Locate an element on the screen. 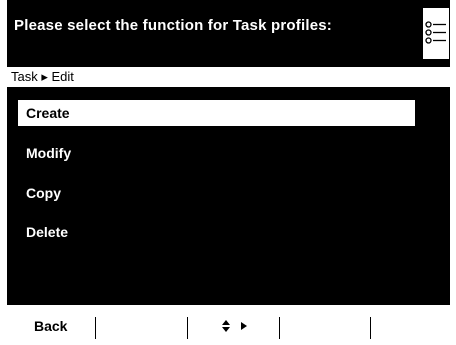 This screenshot has height=345, width=456. menu-item-copy: Copy is located at coordinates (216, 193).